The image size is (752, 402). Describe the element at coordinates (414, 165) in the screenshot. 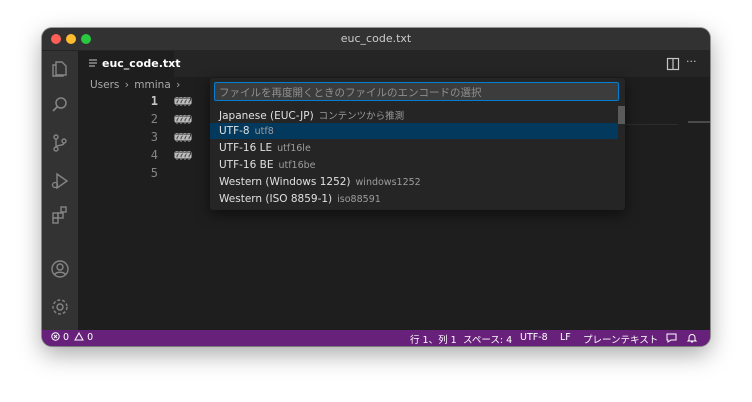

I see `encoding-option-utf16be: UTF-16 BE utf16be` at that location.